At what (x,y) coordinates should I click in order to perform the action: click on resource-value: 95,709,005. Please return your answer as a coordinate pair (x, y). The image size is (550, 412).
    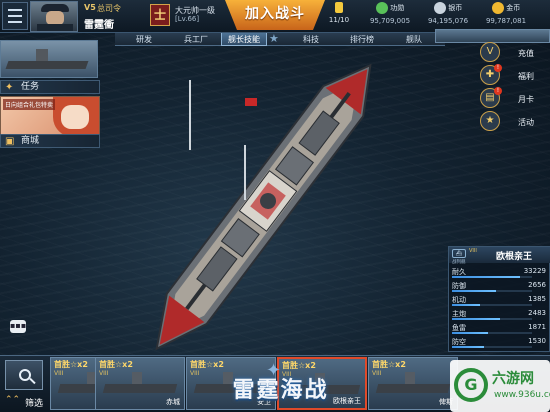
    Looking at the image, I should click on (390, 21).